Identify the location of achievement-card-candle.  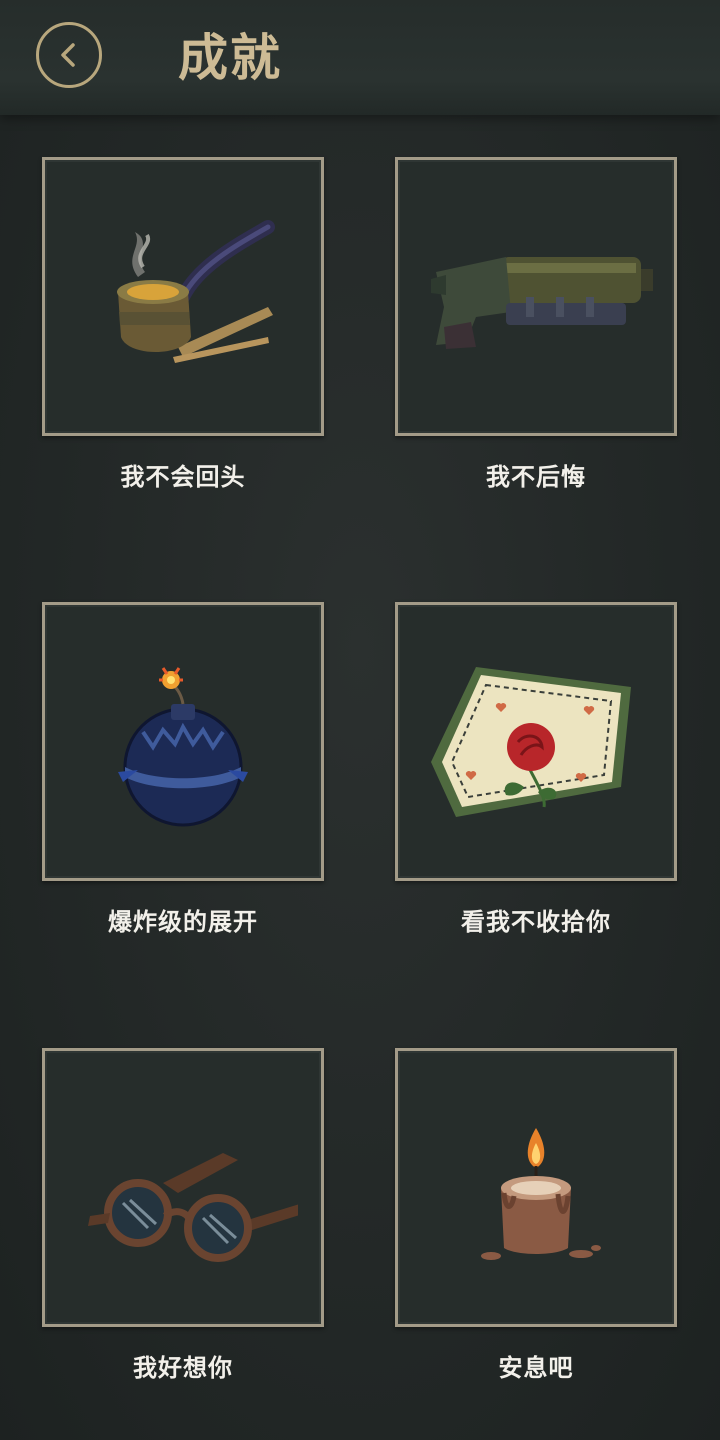
(536, 1187).